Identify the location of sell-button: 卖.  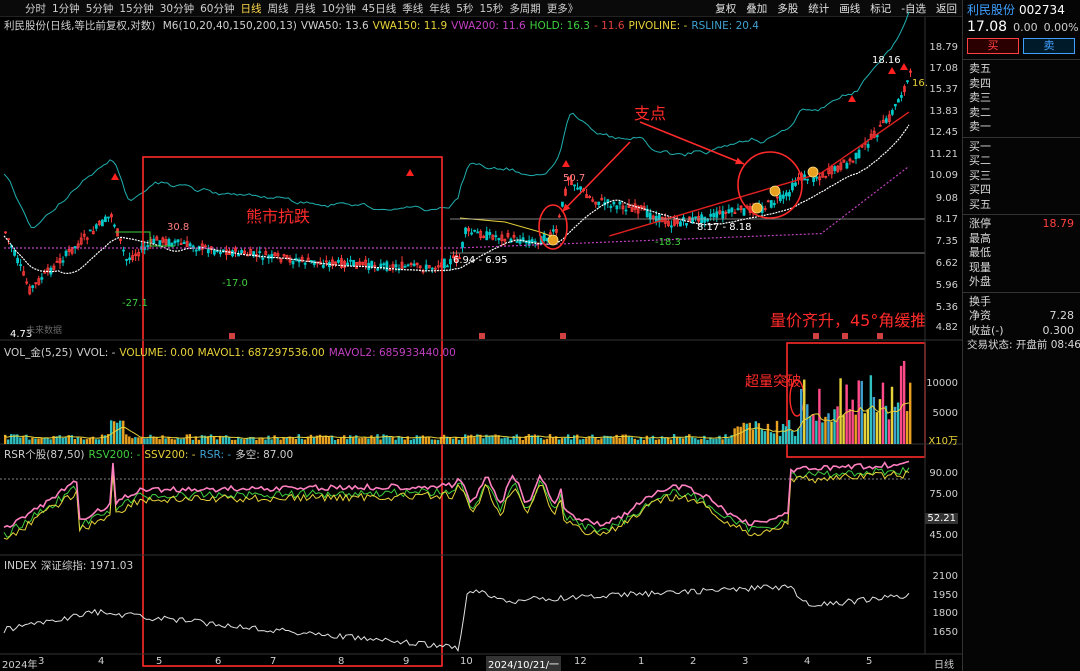
(1049, 46).